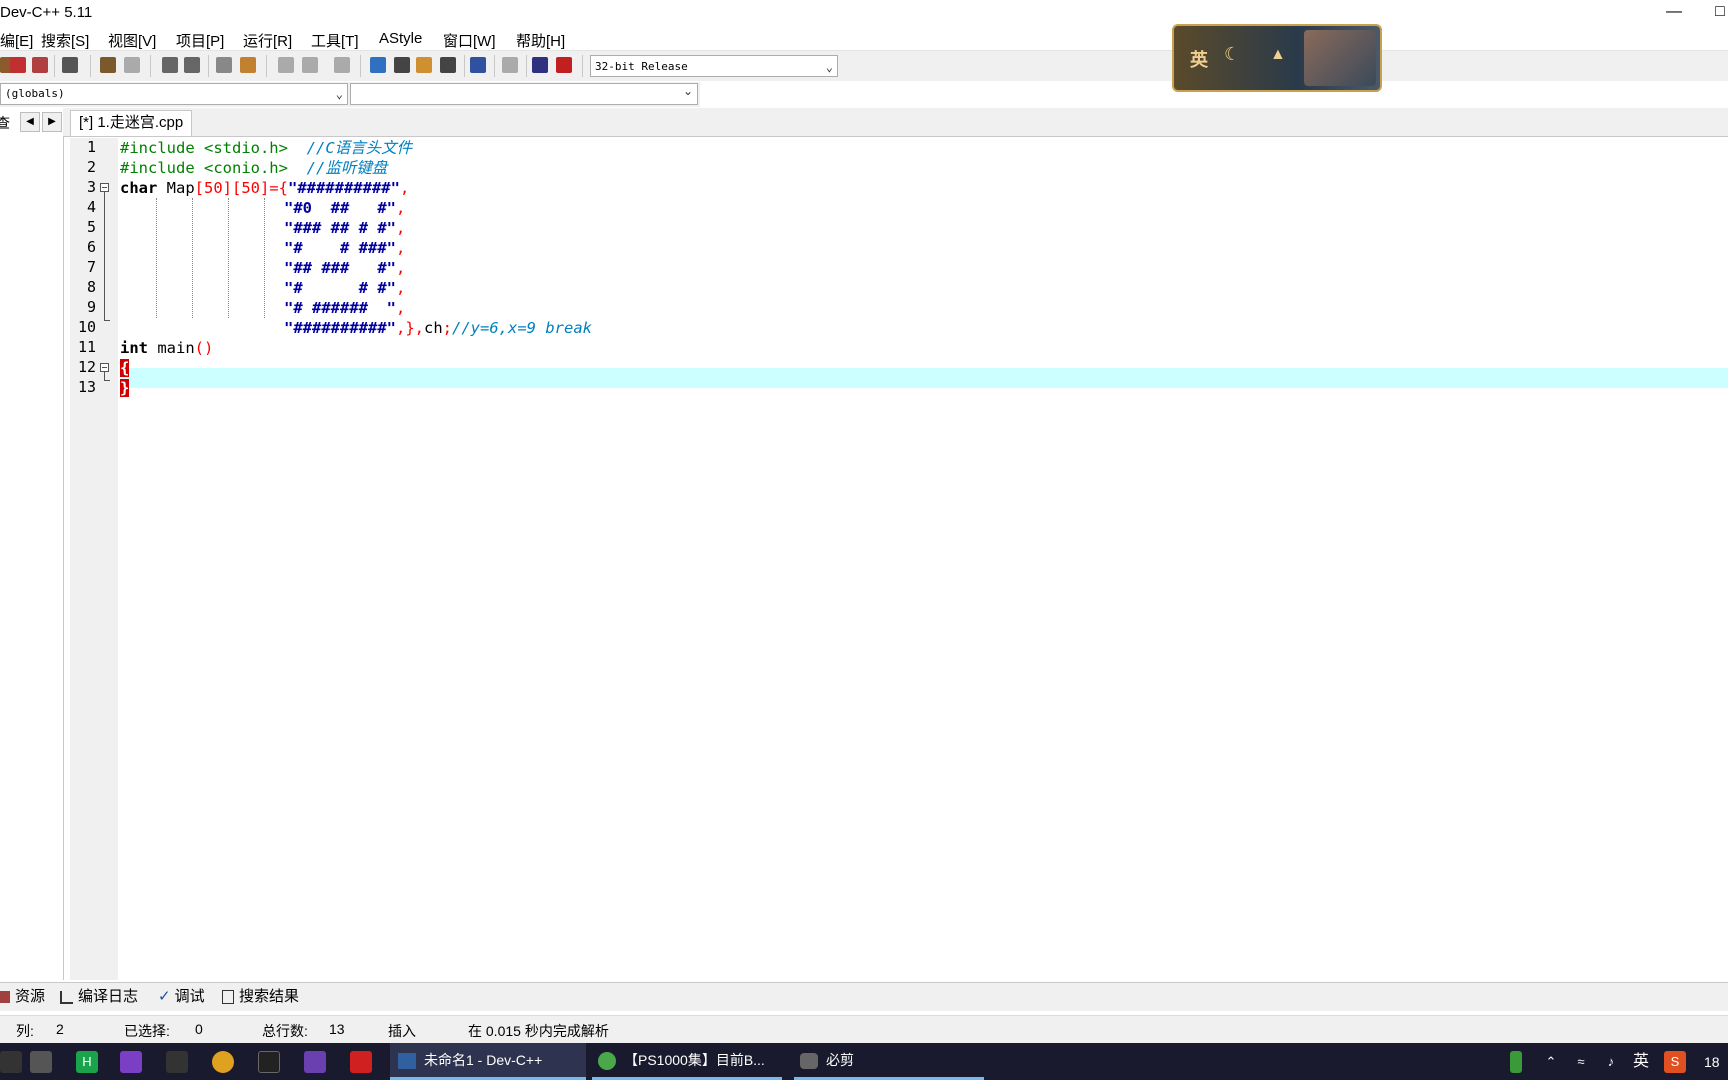 The image size is (1728, 1080). I want to click on code-line-7: "## ### #",, so click(344, 268).